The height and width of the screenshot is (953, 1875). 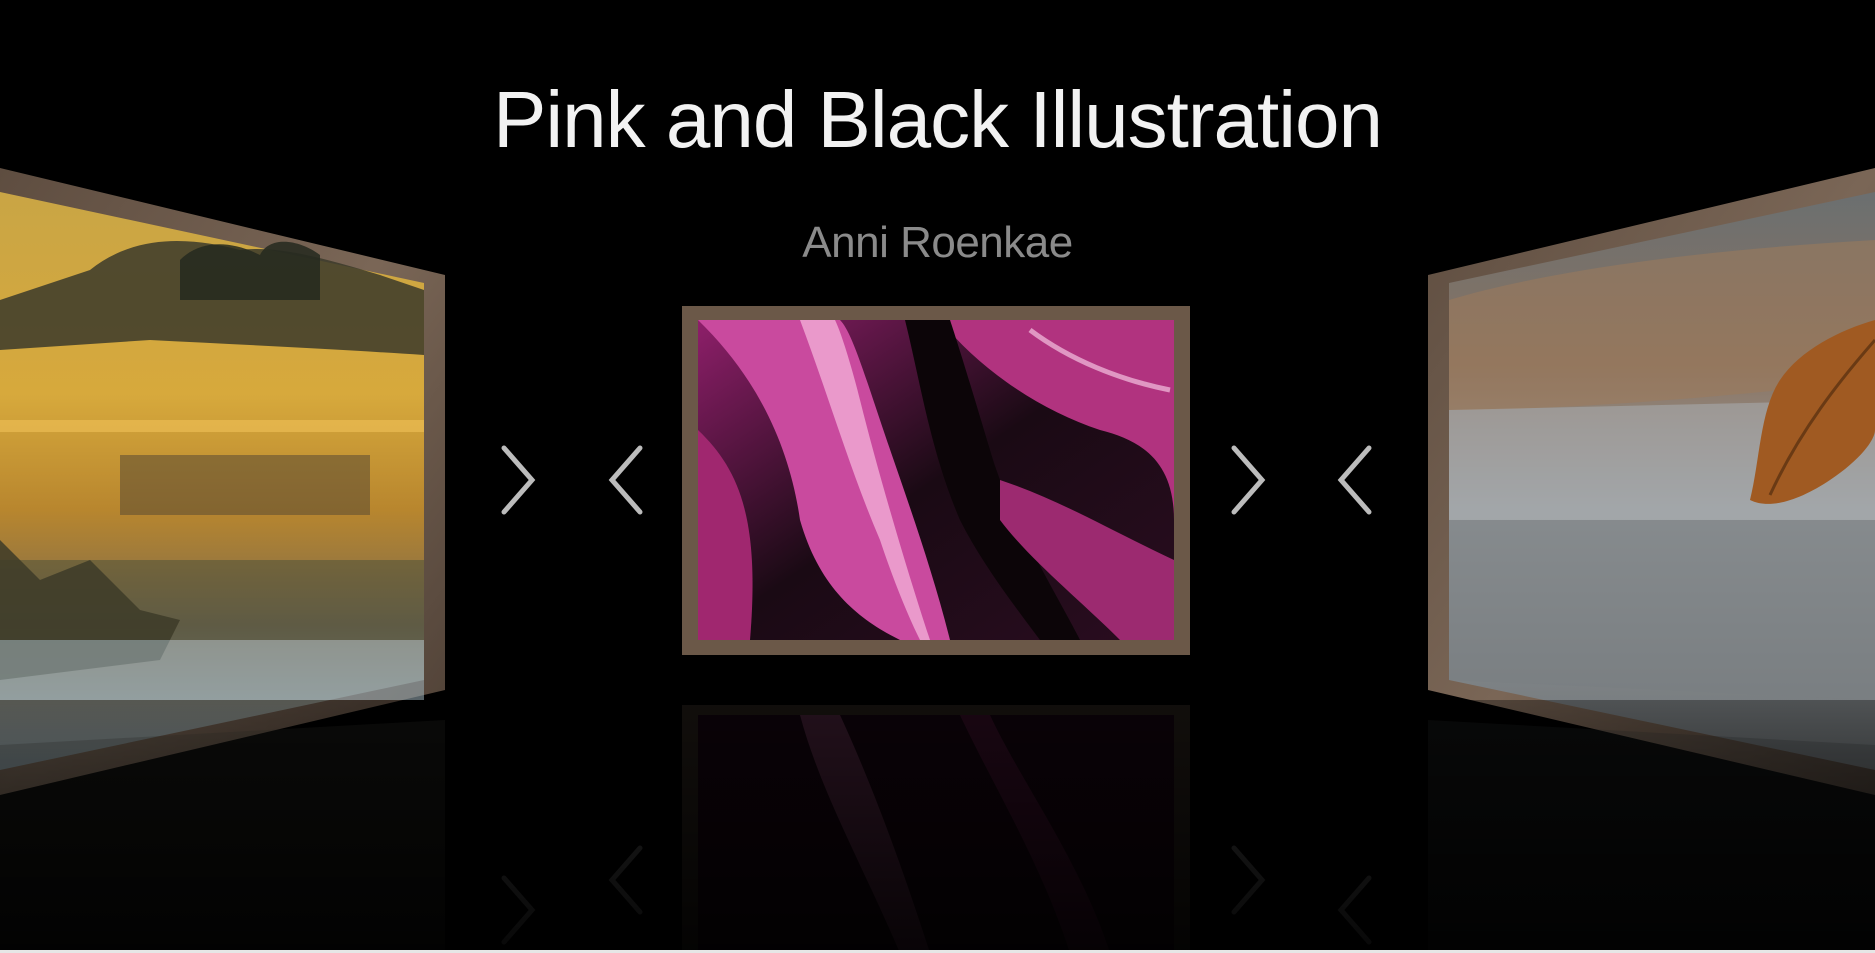 I want to click on prev-button-center-reflection, so click(x=626, y=880).